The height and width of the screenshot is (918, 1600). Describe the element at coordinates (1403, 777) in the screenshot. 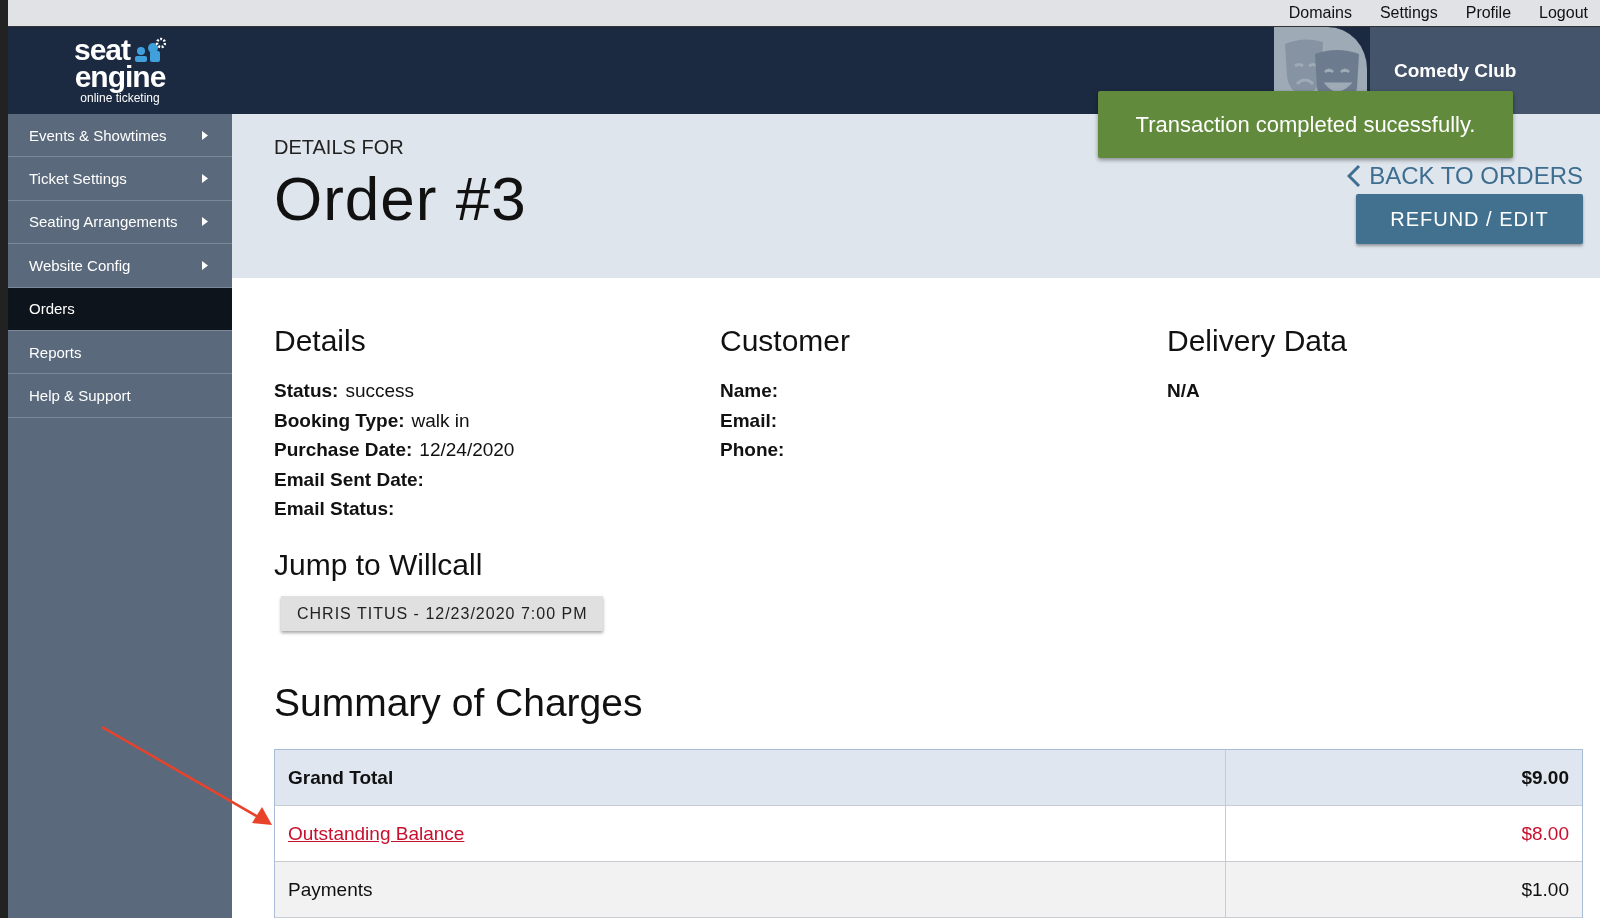

I see `table-cell: $9.00` at that location.